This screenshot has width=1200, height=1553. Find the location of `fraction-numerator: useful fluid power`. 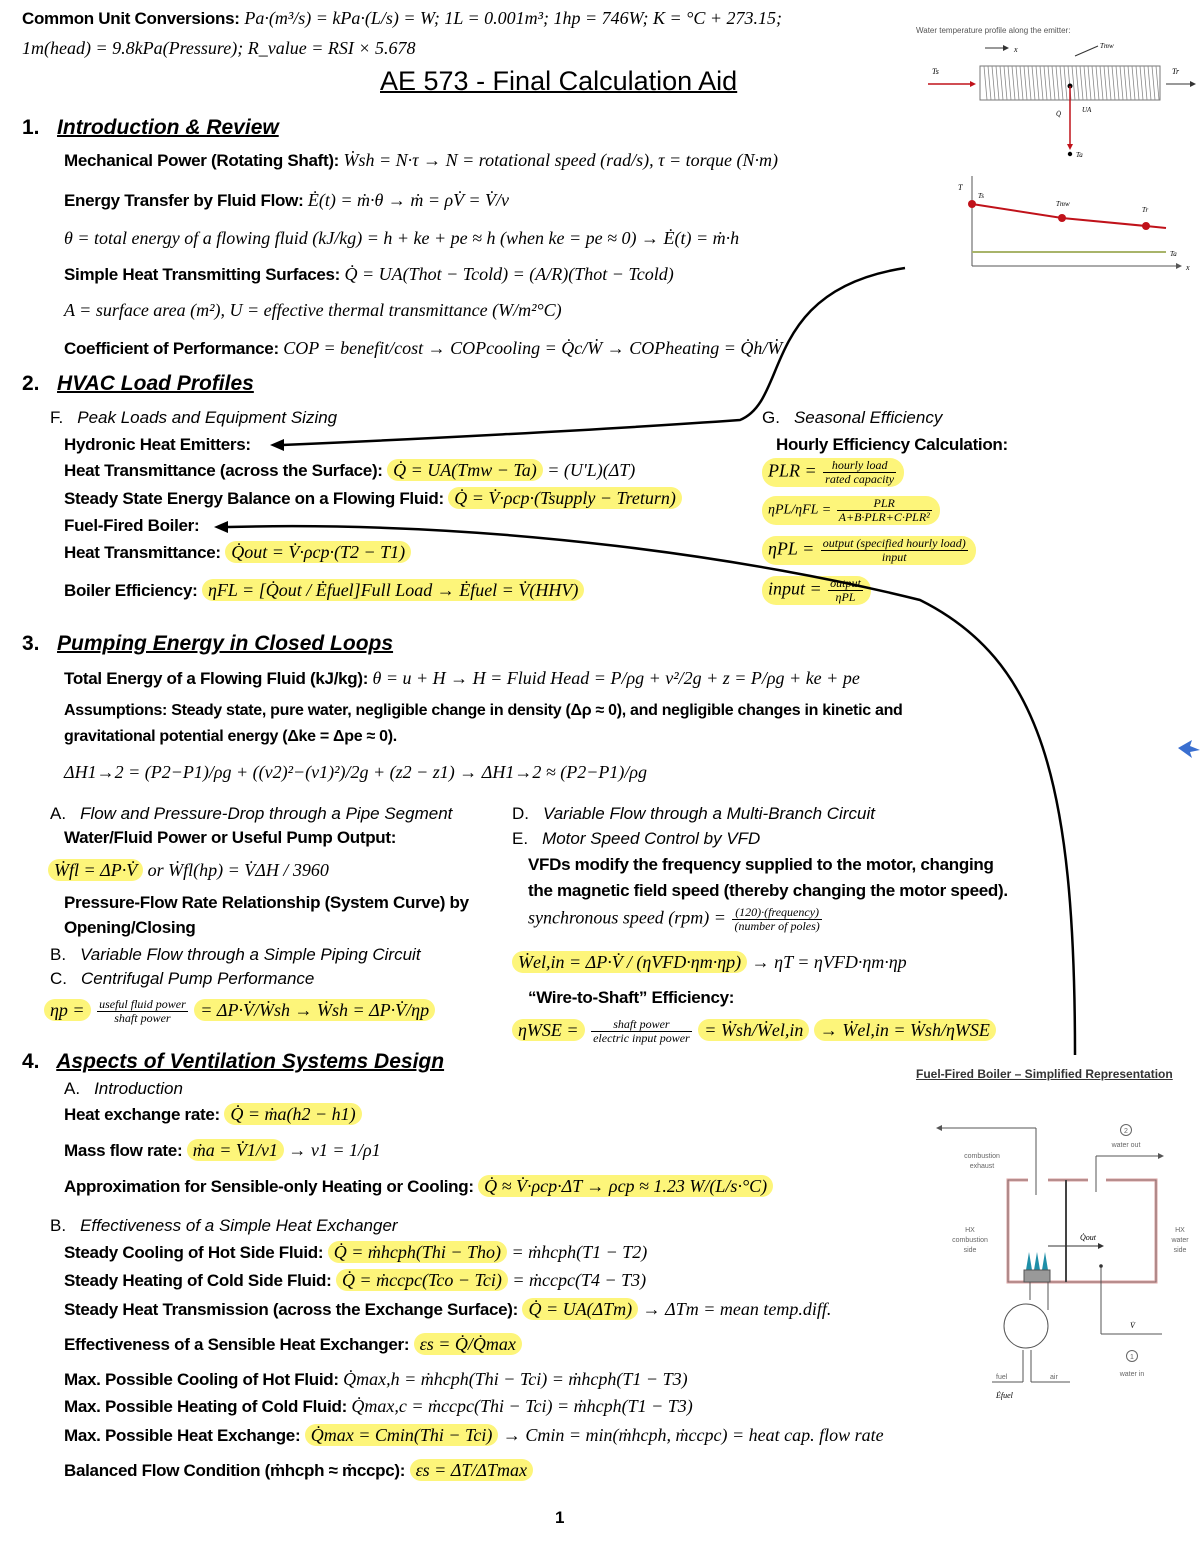

fraction-numerator: useful fluid power is located at coordinates (142, 1004).